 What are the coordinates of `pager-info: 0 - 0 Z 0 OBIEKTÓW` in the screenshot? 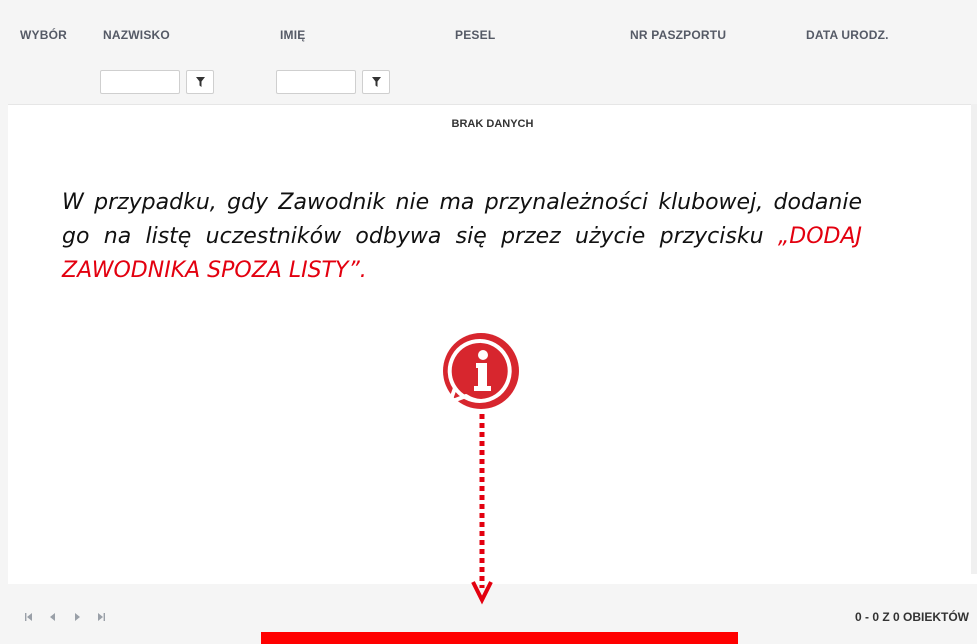 It's located at (911, 617).